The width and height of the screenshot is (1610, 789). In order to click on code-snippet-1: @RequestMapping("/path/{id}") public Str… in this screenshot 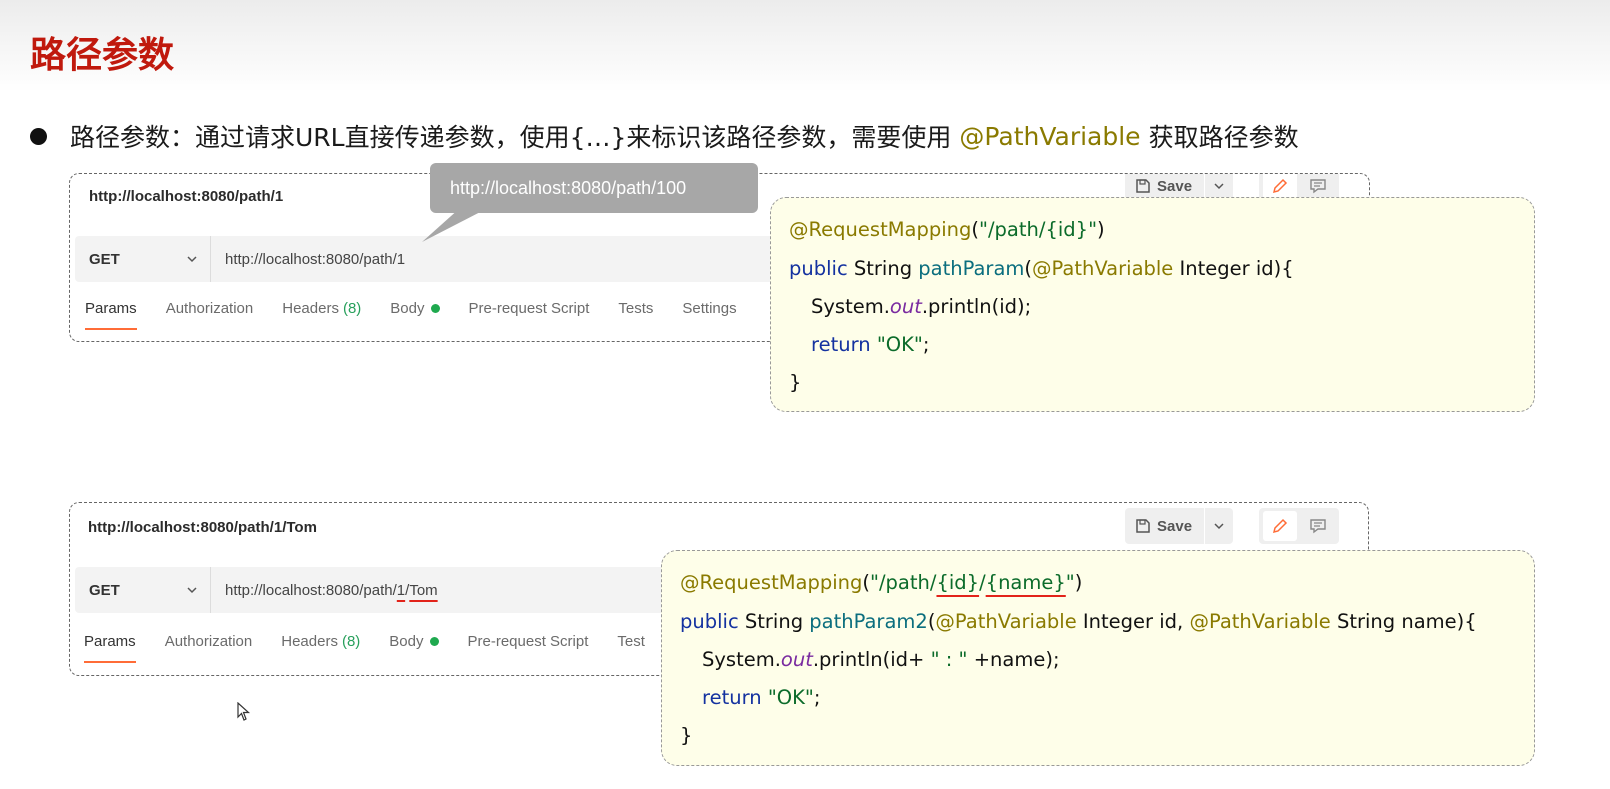, I will do `click(1152, 304)`.